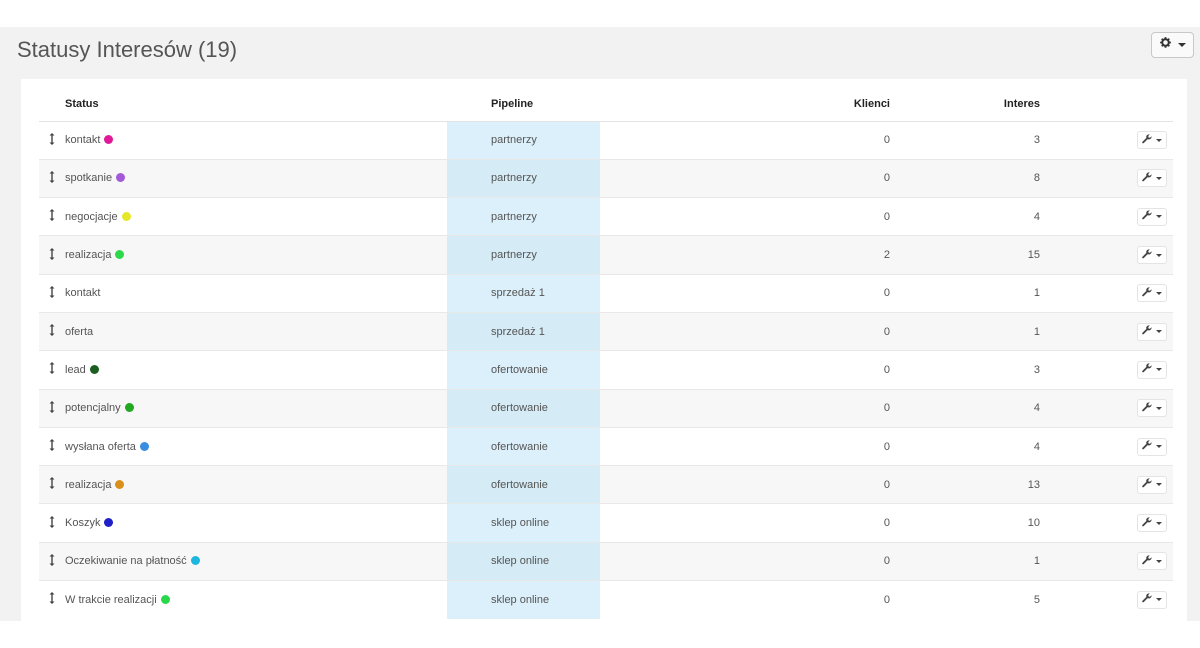 Image resolution: width=1200 pixels, height=648 pixels. I want to click on interes-cell: 5, so click(965, 599).